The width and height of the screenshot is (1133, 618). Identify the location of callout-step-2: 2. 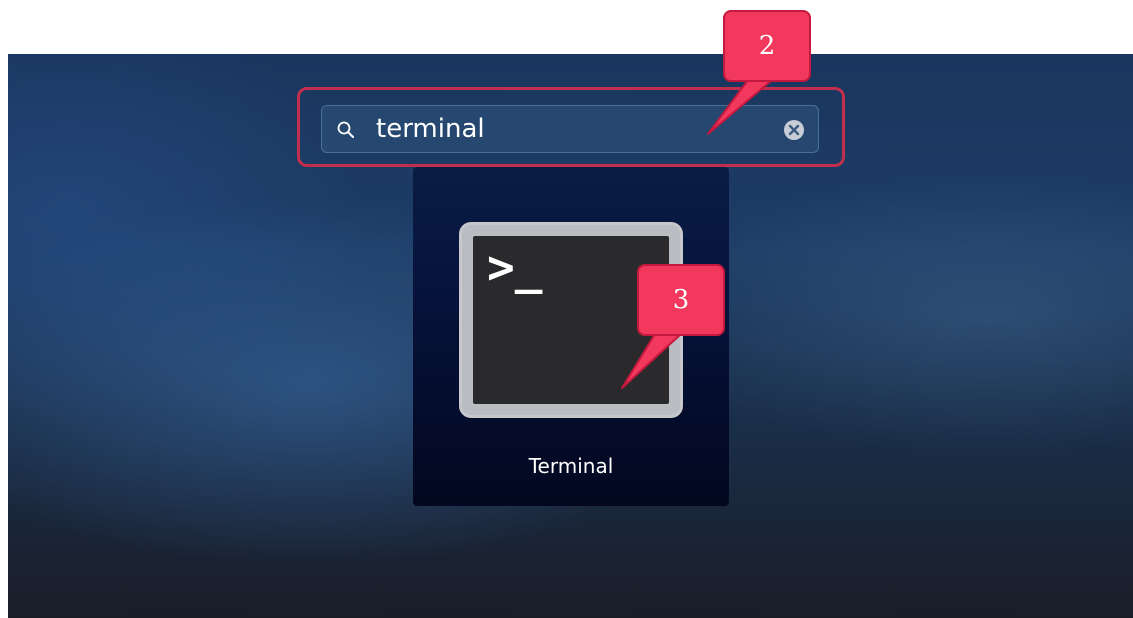
(767, 46).